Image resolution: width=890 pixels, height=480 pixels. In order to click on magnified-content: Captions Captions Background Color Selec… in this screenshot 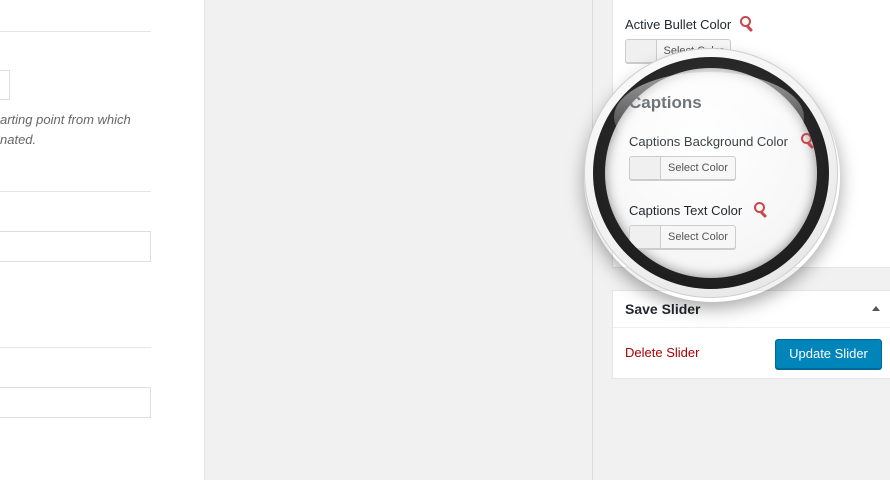, I will do `click(711, 173)`.